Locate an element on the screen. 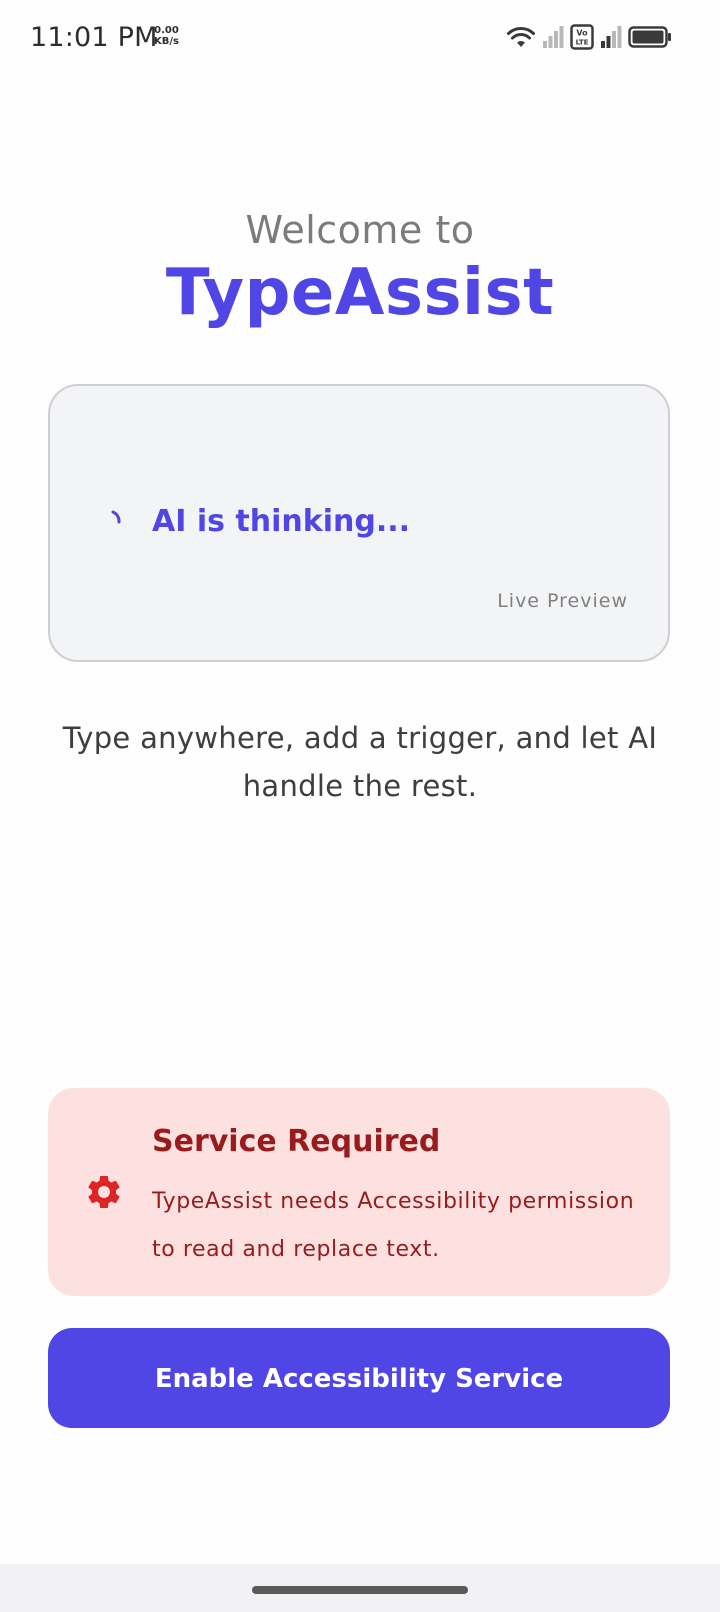 This screenshot has width=720, height=1612. service-required-title: Service Required is located at coordinates (296, 1141).